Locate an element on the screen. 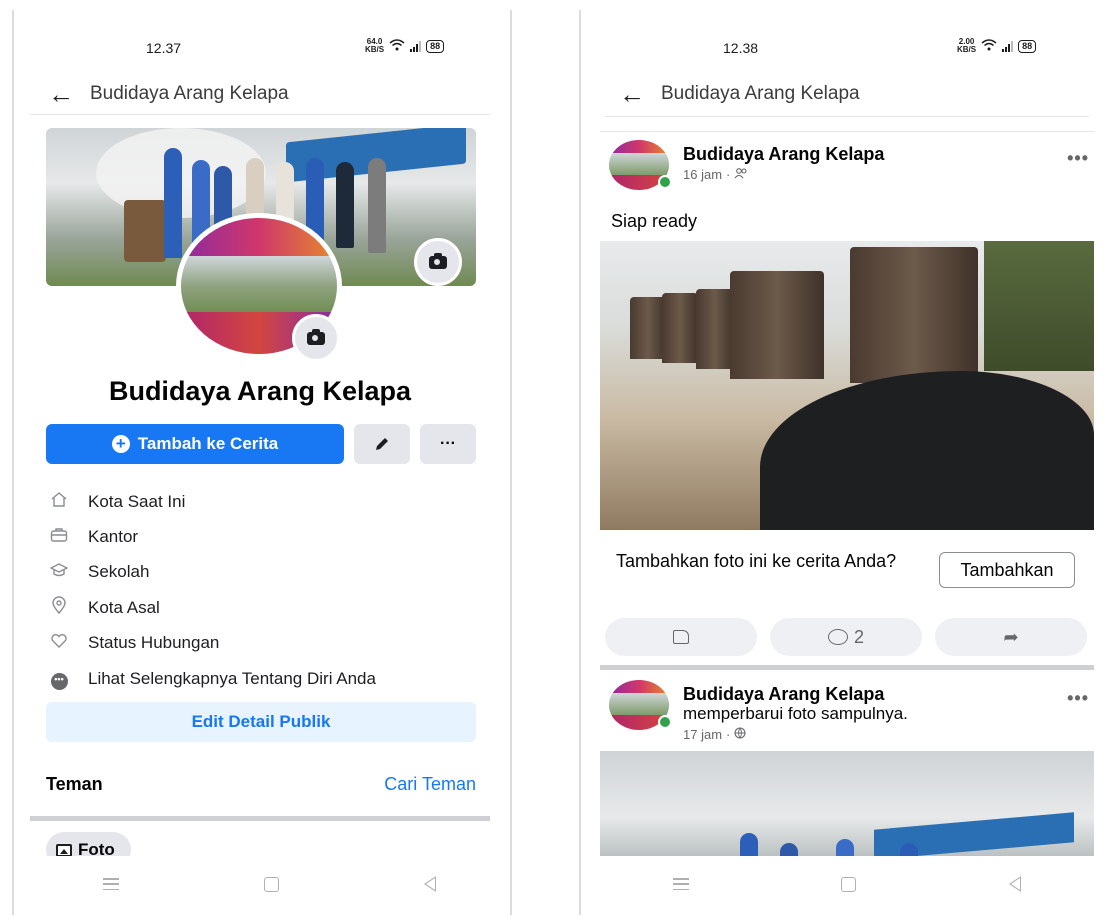 Image resolution: width=1107 pixels, height=917 pixels. home-icon is located at coordinates (59, 501).